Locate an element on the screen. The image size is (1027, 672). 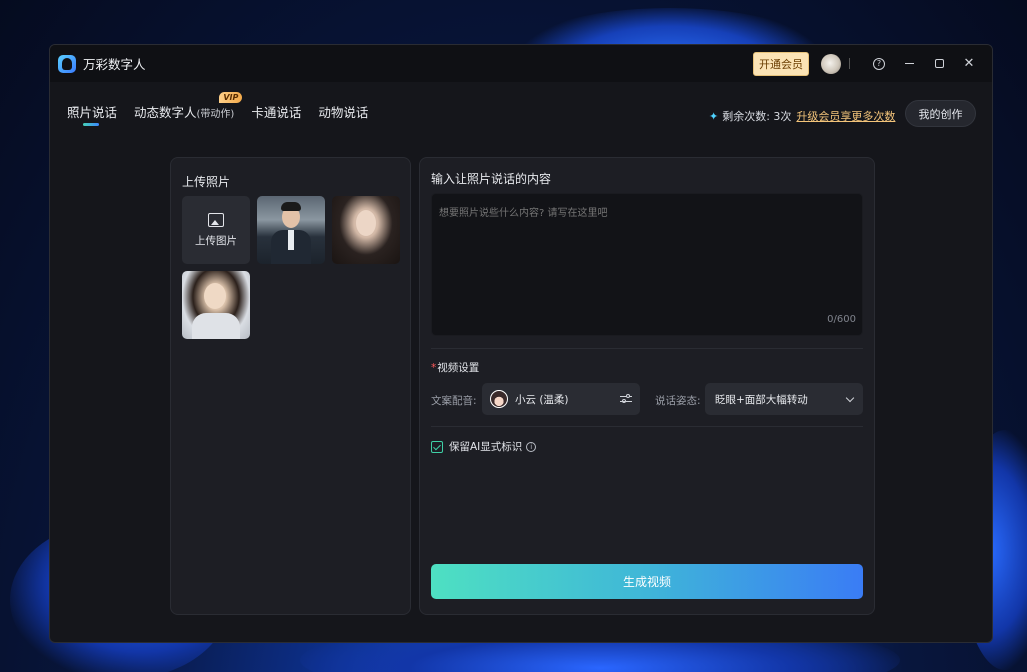
tab-animal-talk: 动物说话 is located at coordinates (343, 111).